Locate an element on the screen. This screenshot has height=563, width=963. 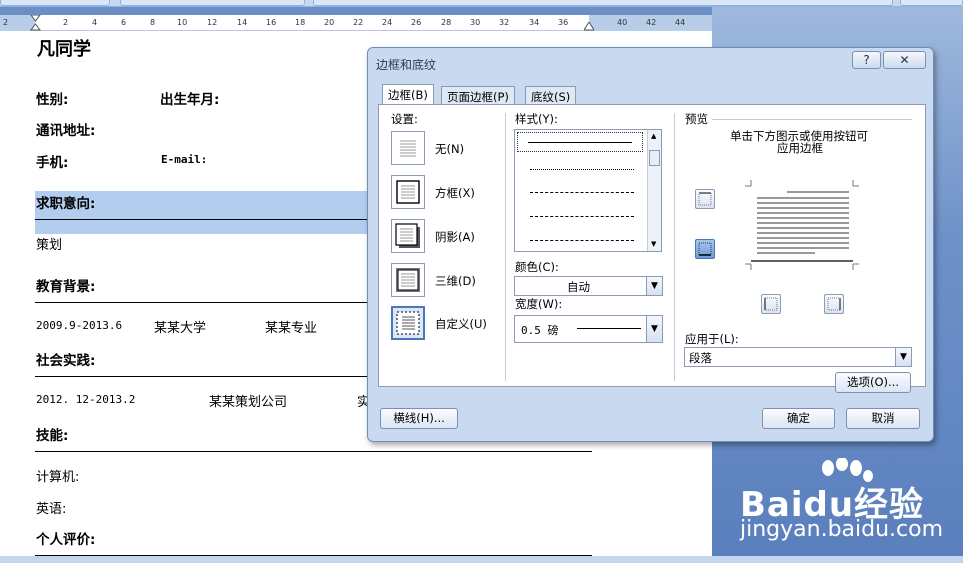
baidu-watermark-url: jingyan.baidu.com is located at coordinates (842, 529).